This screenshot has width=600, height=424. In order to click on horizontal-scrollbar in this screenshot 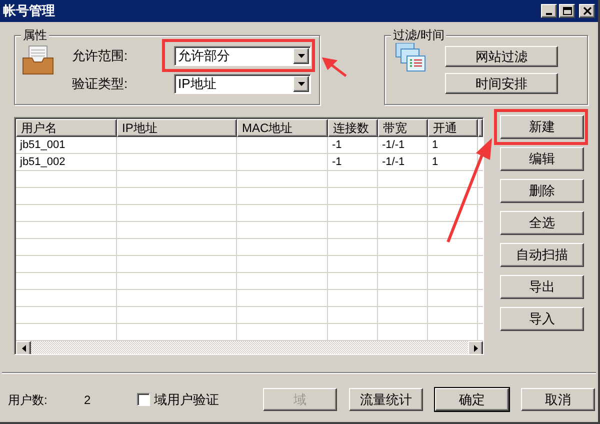, I will do `click(249, 347)`.